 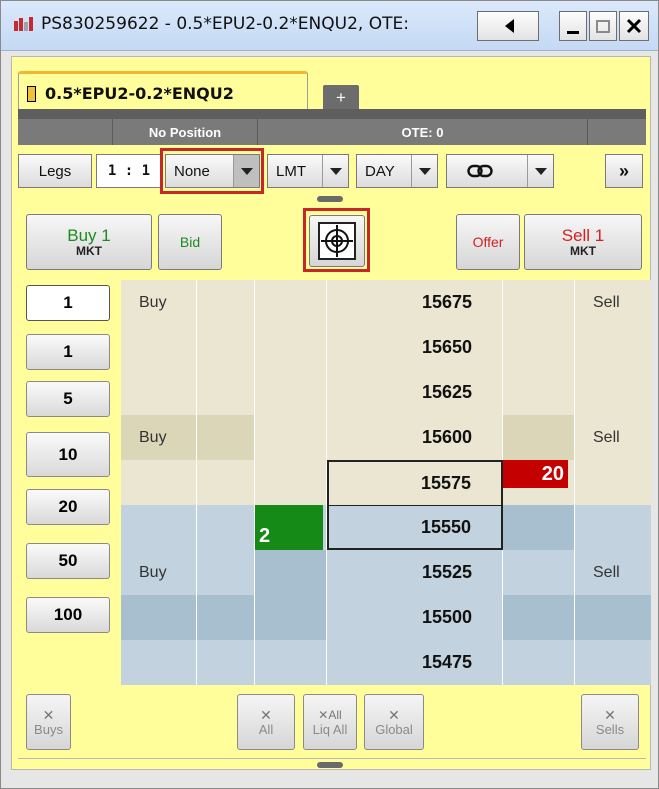 I want to click on price-cell: 15475, so click(x=415, y=662).